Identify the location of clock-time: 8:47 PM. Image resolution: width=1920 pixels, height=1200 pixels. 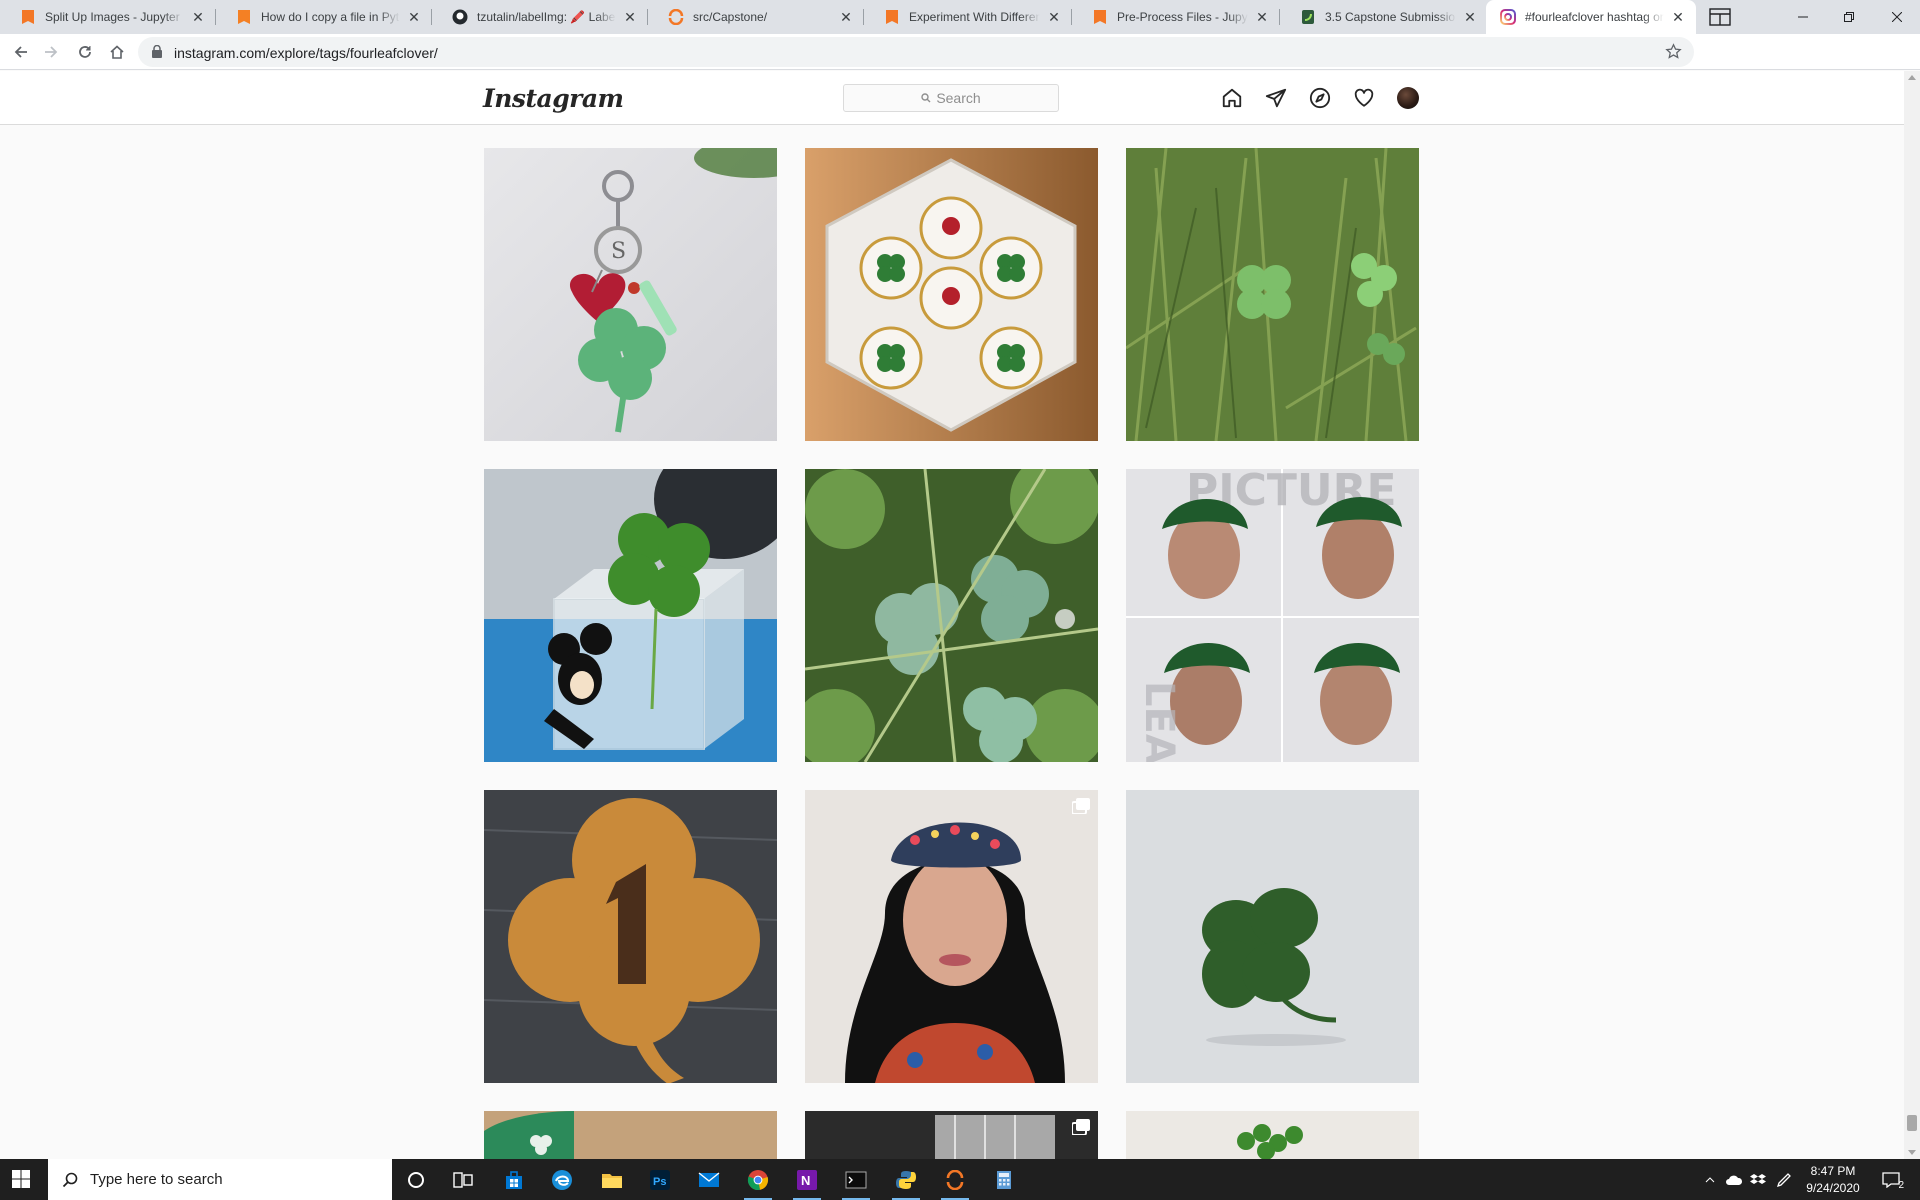
(1833, 1171).